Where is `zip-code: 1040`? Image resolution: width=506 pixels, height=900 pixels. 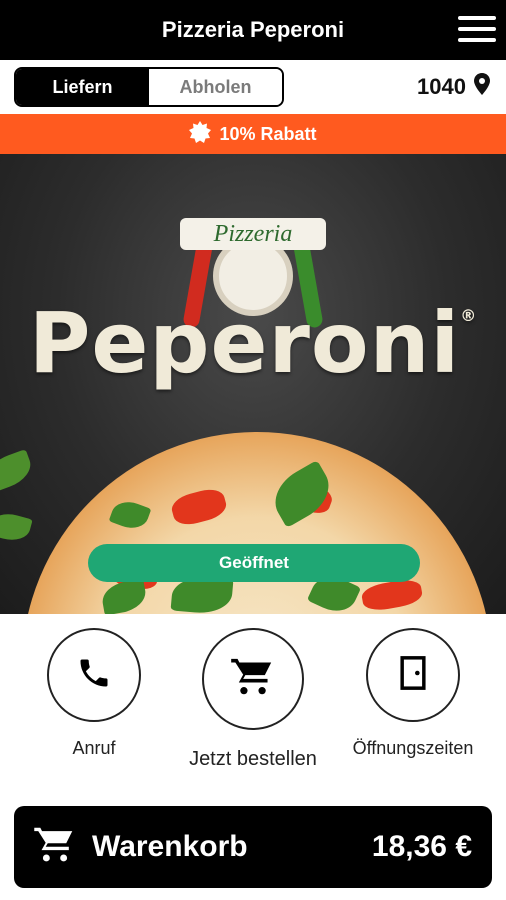 zip-code: 1040 is located at coordinates (441, 86).